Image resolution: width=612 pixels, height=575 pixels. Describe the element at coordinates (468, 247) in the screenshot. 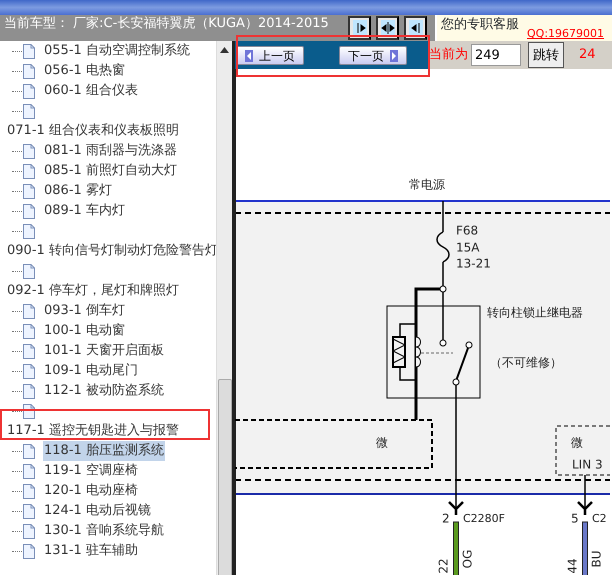

I see `fuse-rating: 15A` at that location.